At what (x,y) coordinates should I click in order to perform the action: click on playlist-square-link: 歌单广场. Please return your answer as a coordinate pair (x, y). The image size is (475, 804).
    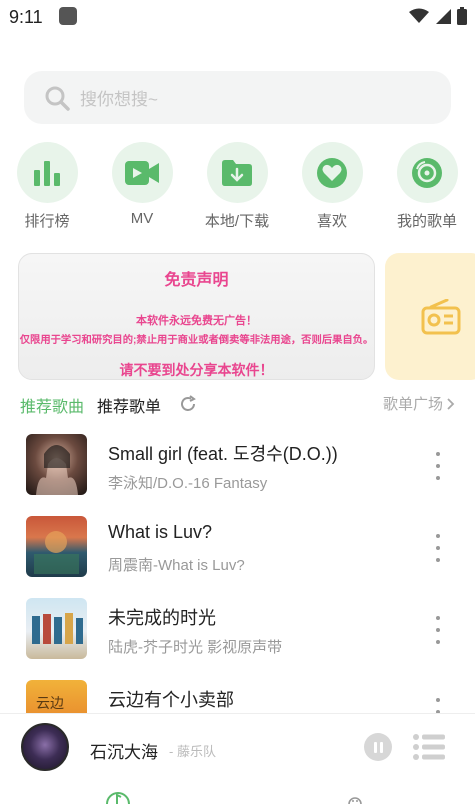
    Looking at the image, I should click on (419, 403).